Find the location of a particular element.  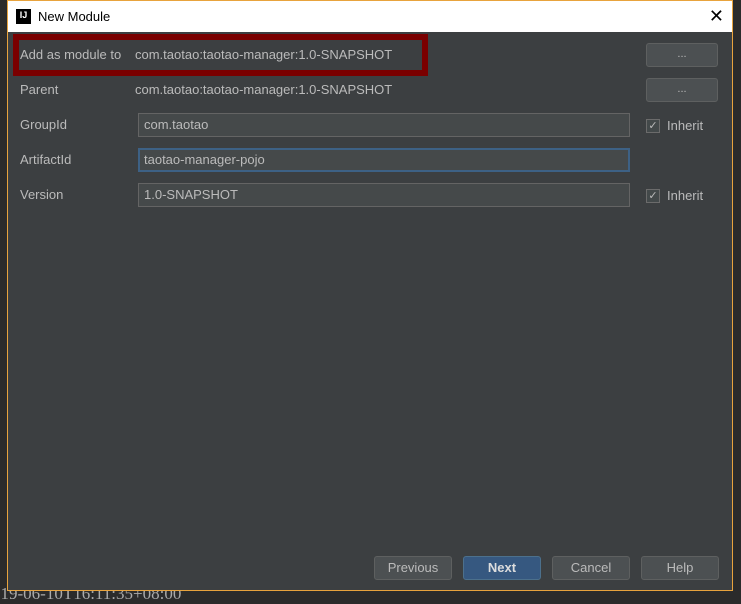

artifactid-label: ArtifactId is located at coordinates (46, 159).